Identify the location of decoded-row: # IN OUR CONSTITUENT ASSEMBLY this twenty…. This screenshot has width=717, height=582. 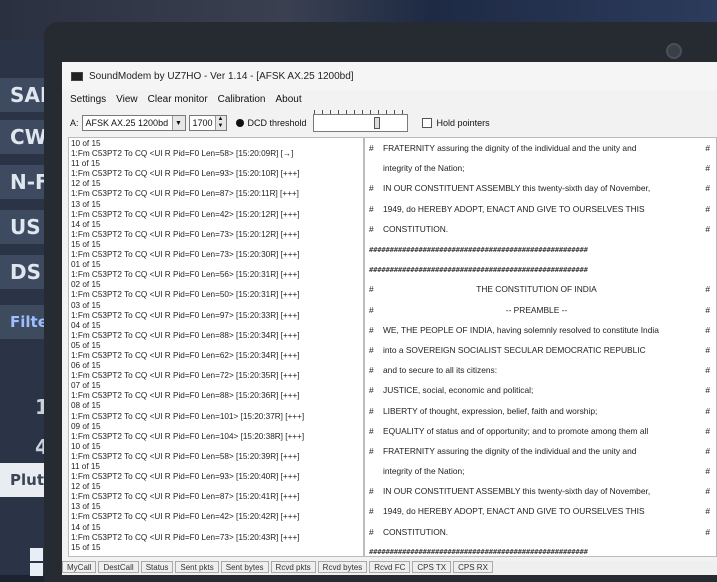
(540, 188).